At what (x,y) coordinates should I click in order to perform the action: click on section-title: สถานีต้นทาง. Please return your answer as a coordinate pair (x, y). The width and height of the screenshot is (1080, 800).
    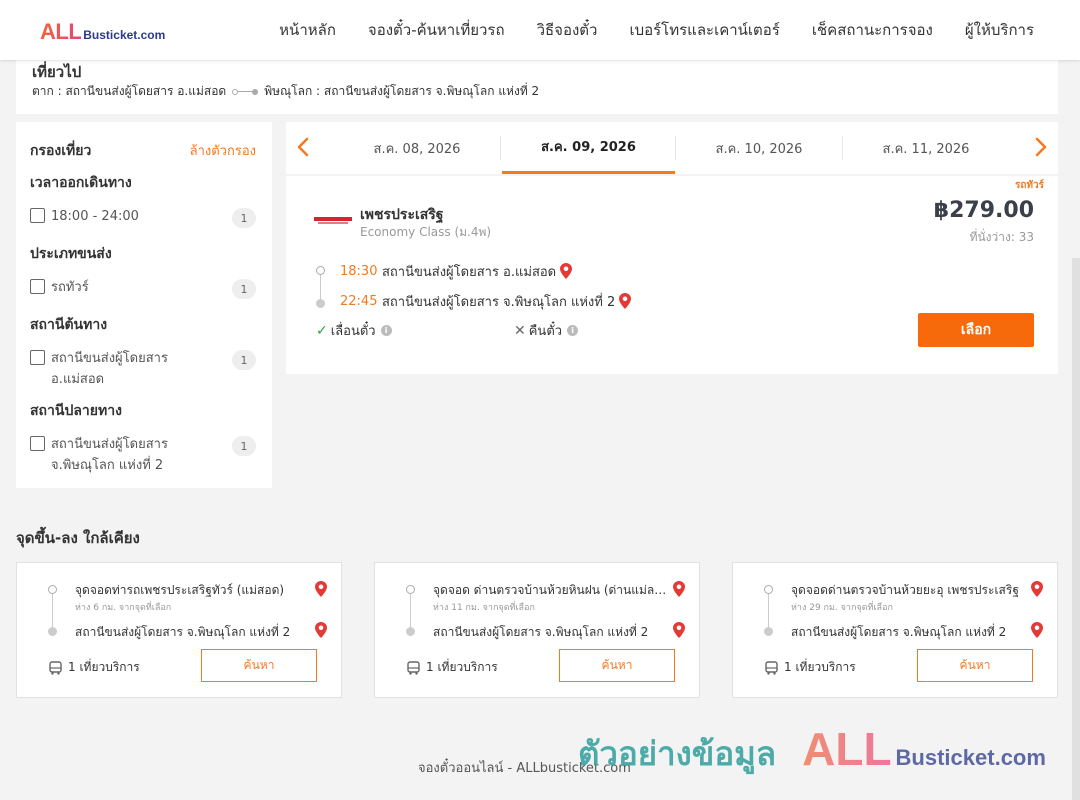
    Looking at the image, I should click on (69, 325).